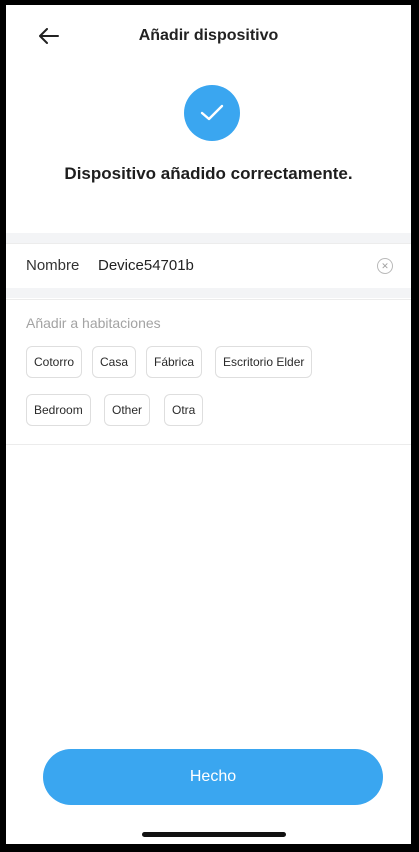 This screenshot has height=852, width=419. I want to click on room-chip-otra: Otra, so click(184, 410).